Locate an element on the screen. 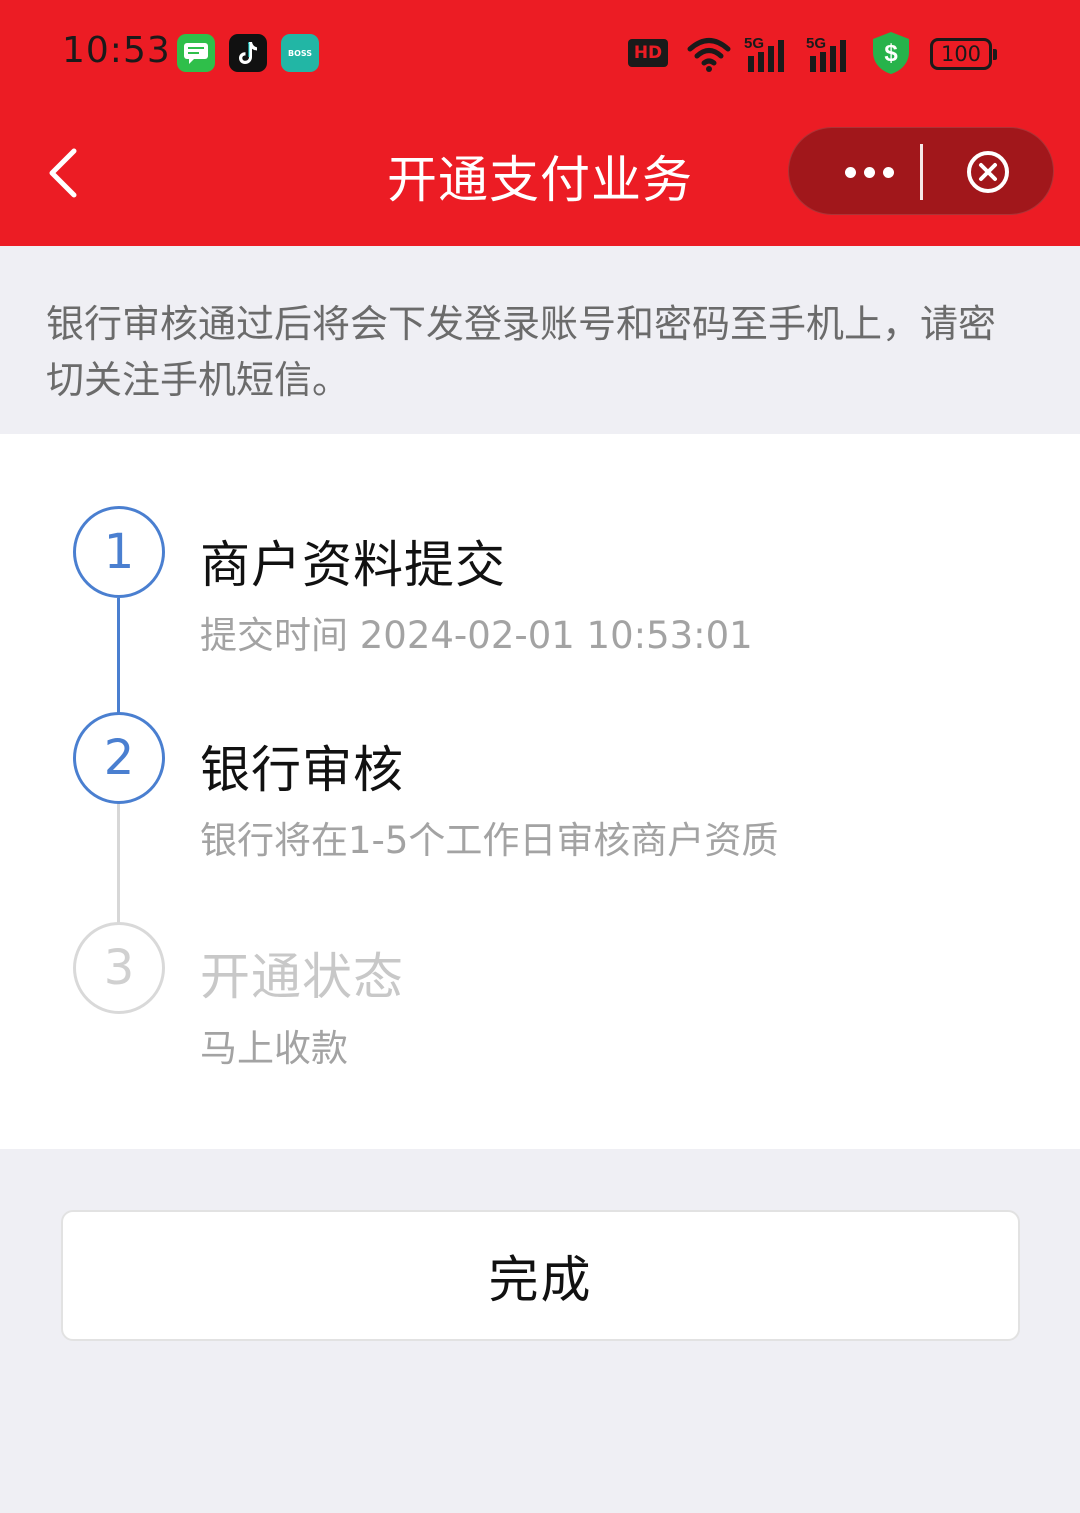  close-circle-icon is located at coordinates (988, 172).